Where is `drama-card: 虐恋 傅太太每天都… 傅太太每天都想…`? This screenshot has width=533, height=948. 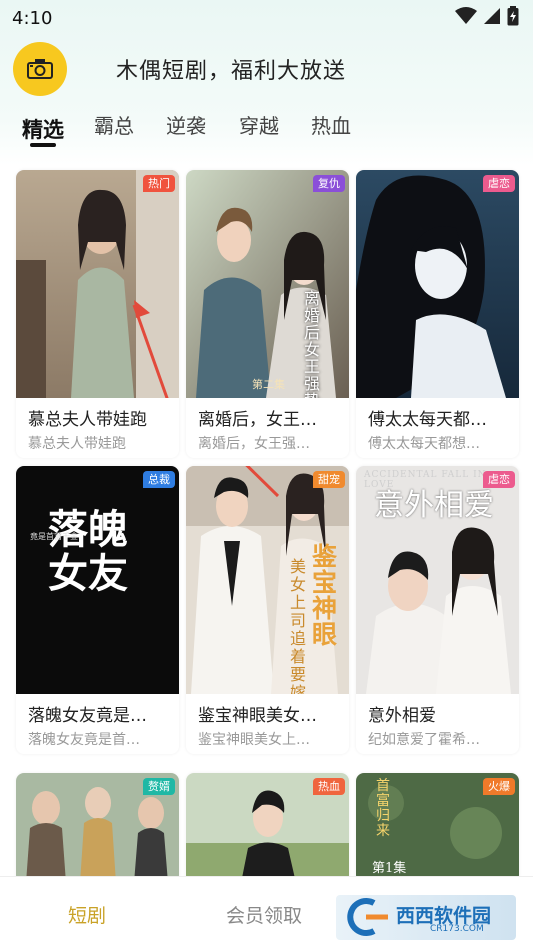
drama-card: 虐恋 傅太太每天都… 傅太太每天都想… is located at coordinates (437, 314).